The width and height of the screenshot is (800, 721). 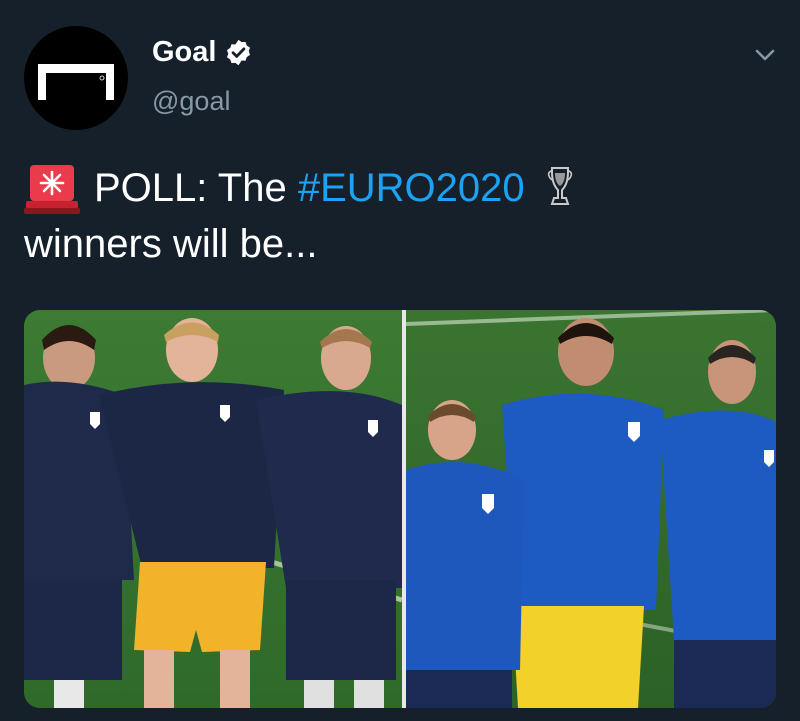 I want to click on tweet-line-1: POLL: The #EURO2020, so click(x=394, y=188).